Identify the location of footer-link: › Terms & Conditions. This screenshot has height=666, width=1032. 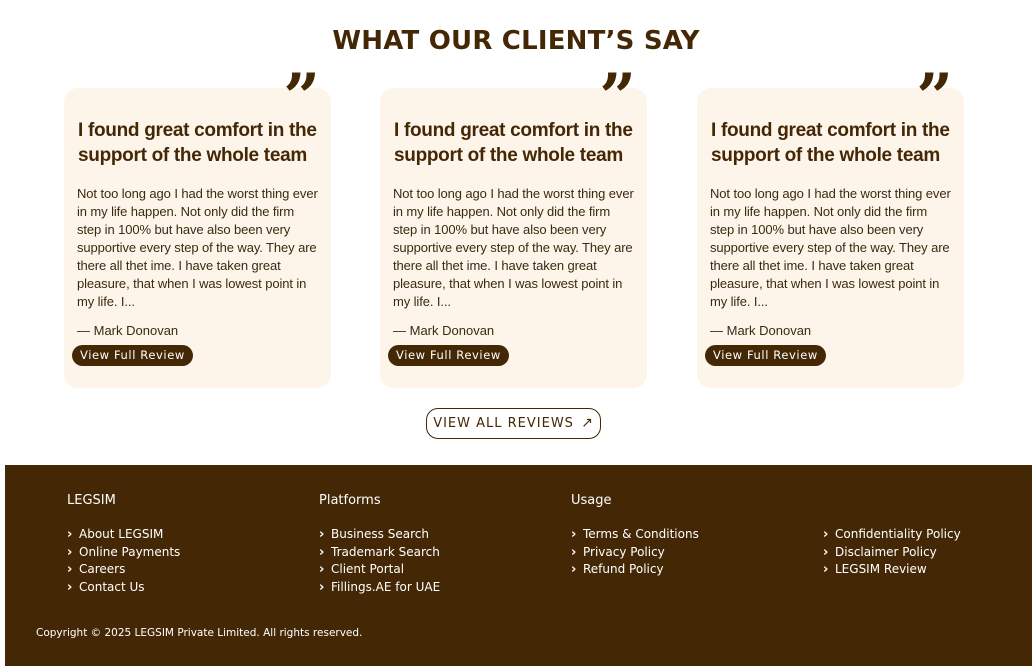
(635, 535).